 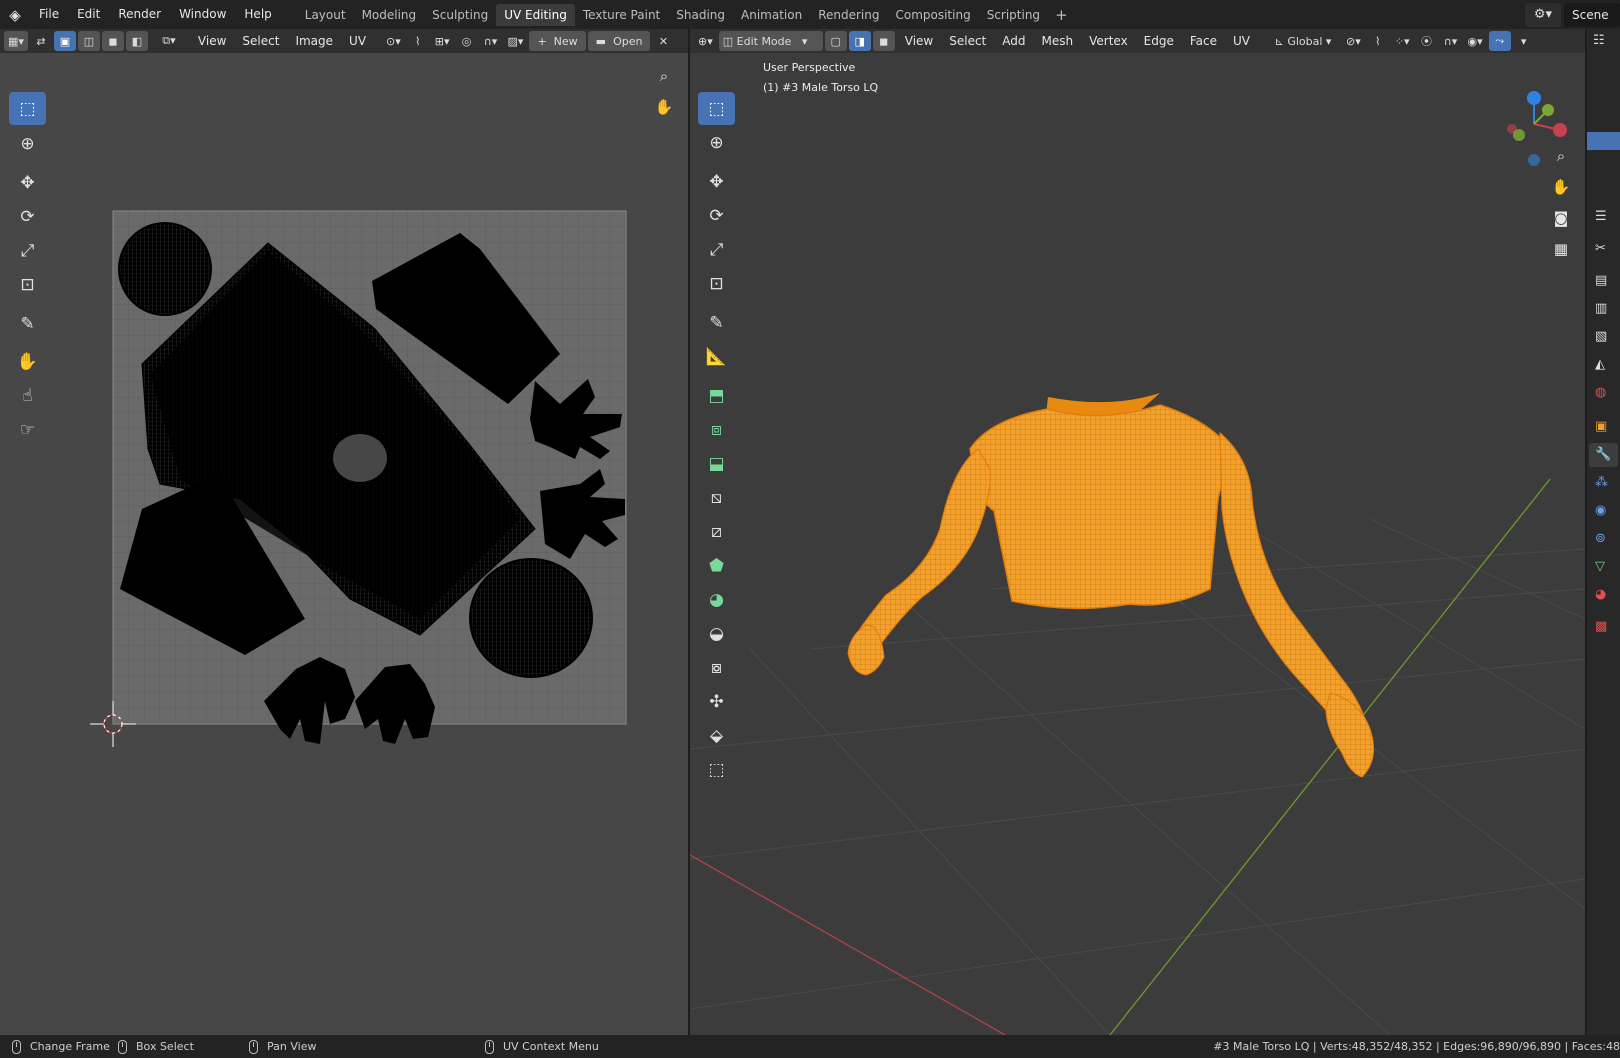 What do you see at coordinates (1013, 41) in the screenshot?
I see `viewport-menu-add: Add` at bounding box center [1013, 41].